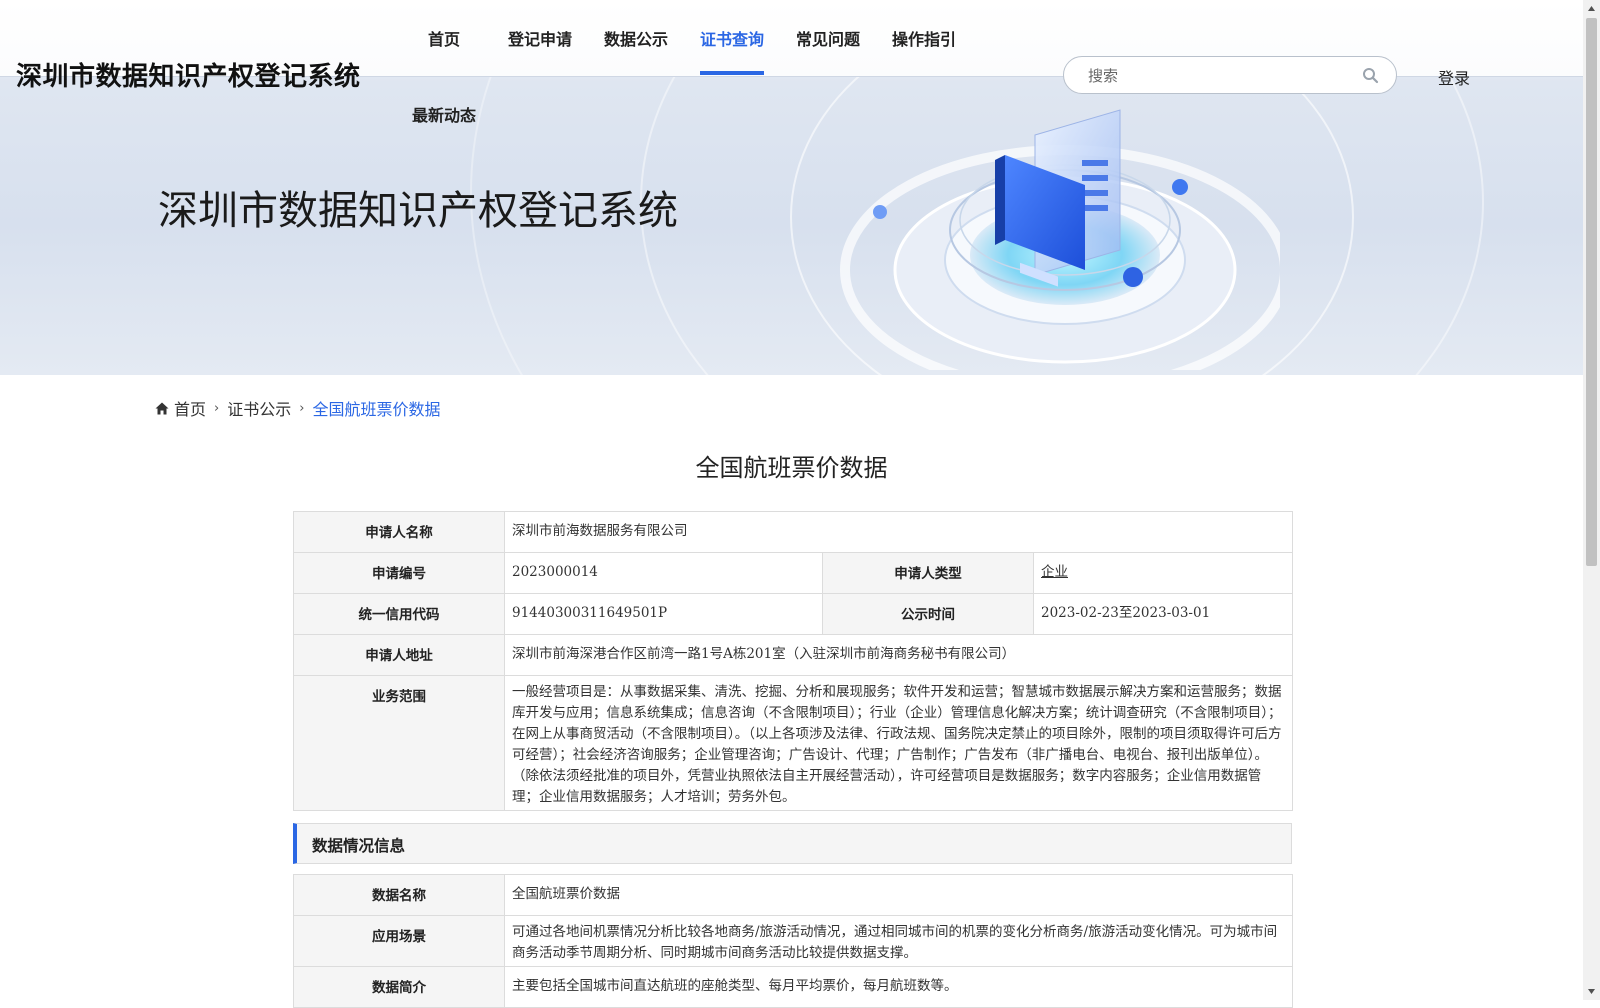 The height and width of the screenshot is (1008, 1600). I want to click on main-nav: 首页 登记申请 数据公示 证书查询 常见问题 操作指引 最新动态, so click(690, 65).